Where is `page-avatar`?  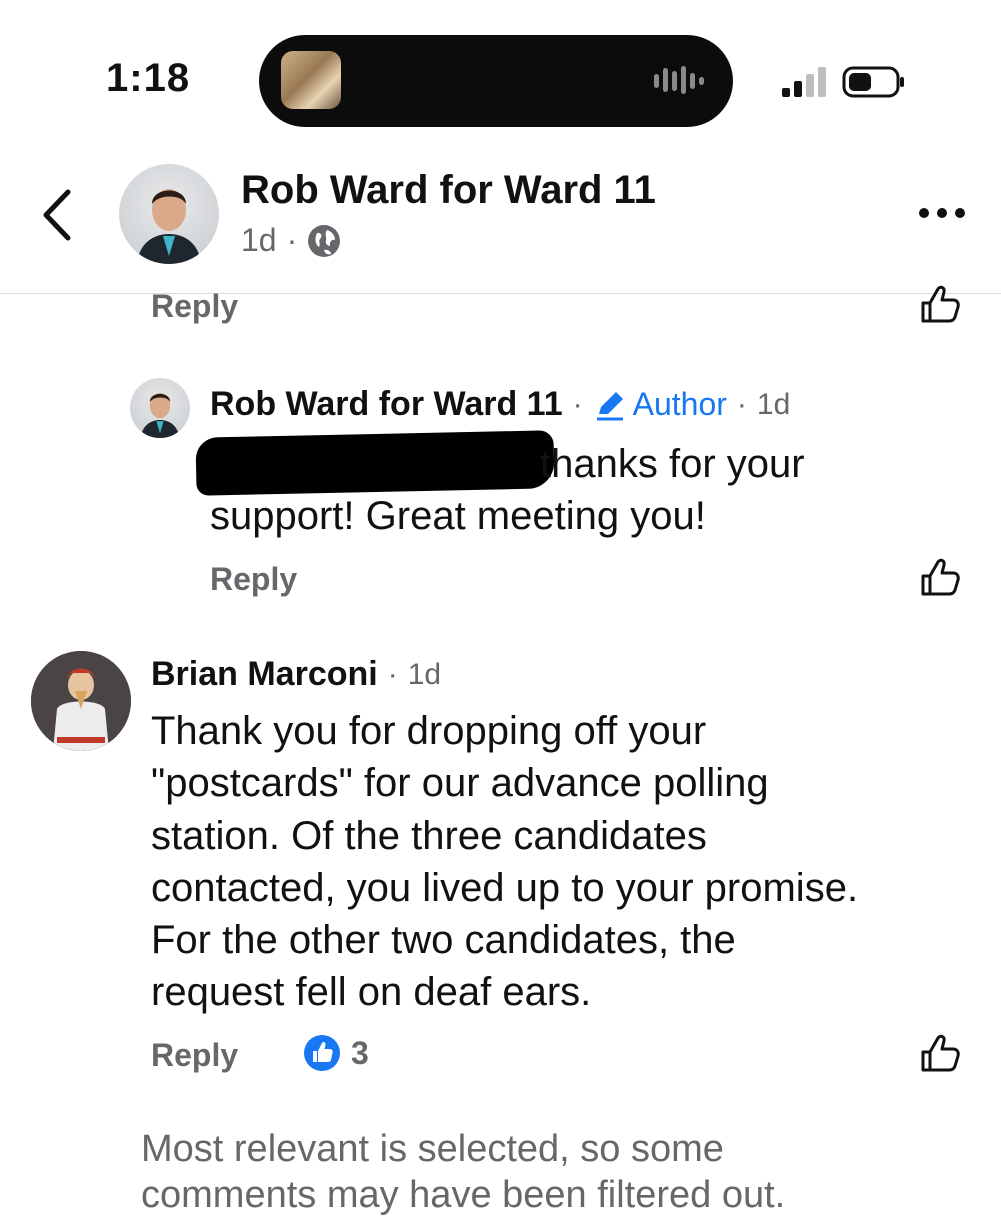 page-avatar is located at coordinates (169, 214).